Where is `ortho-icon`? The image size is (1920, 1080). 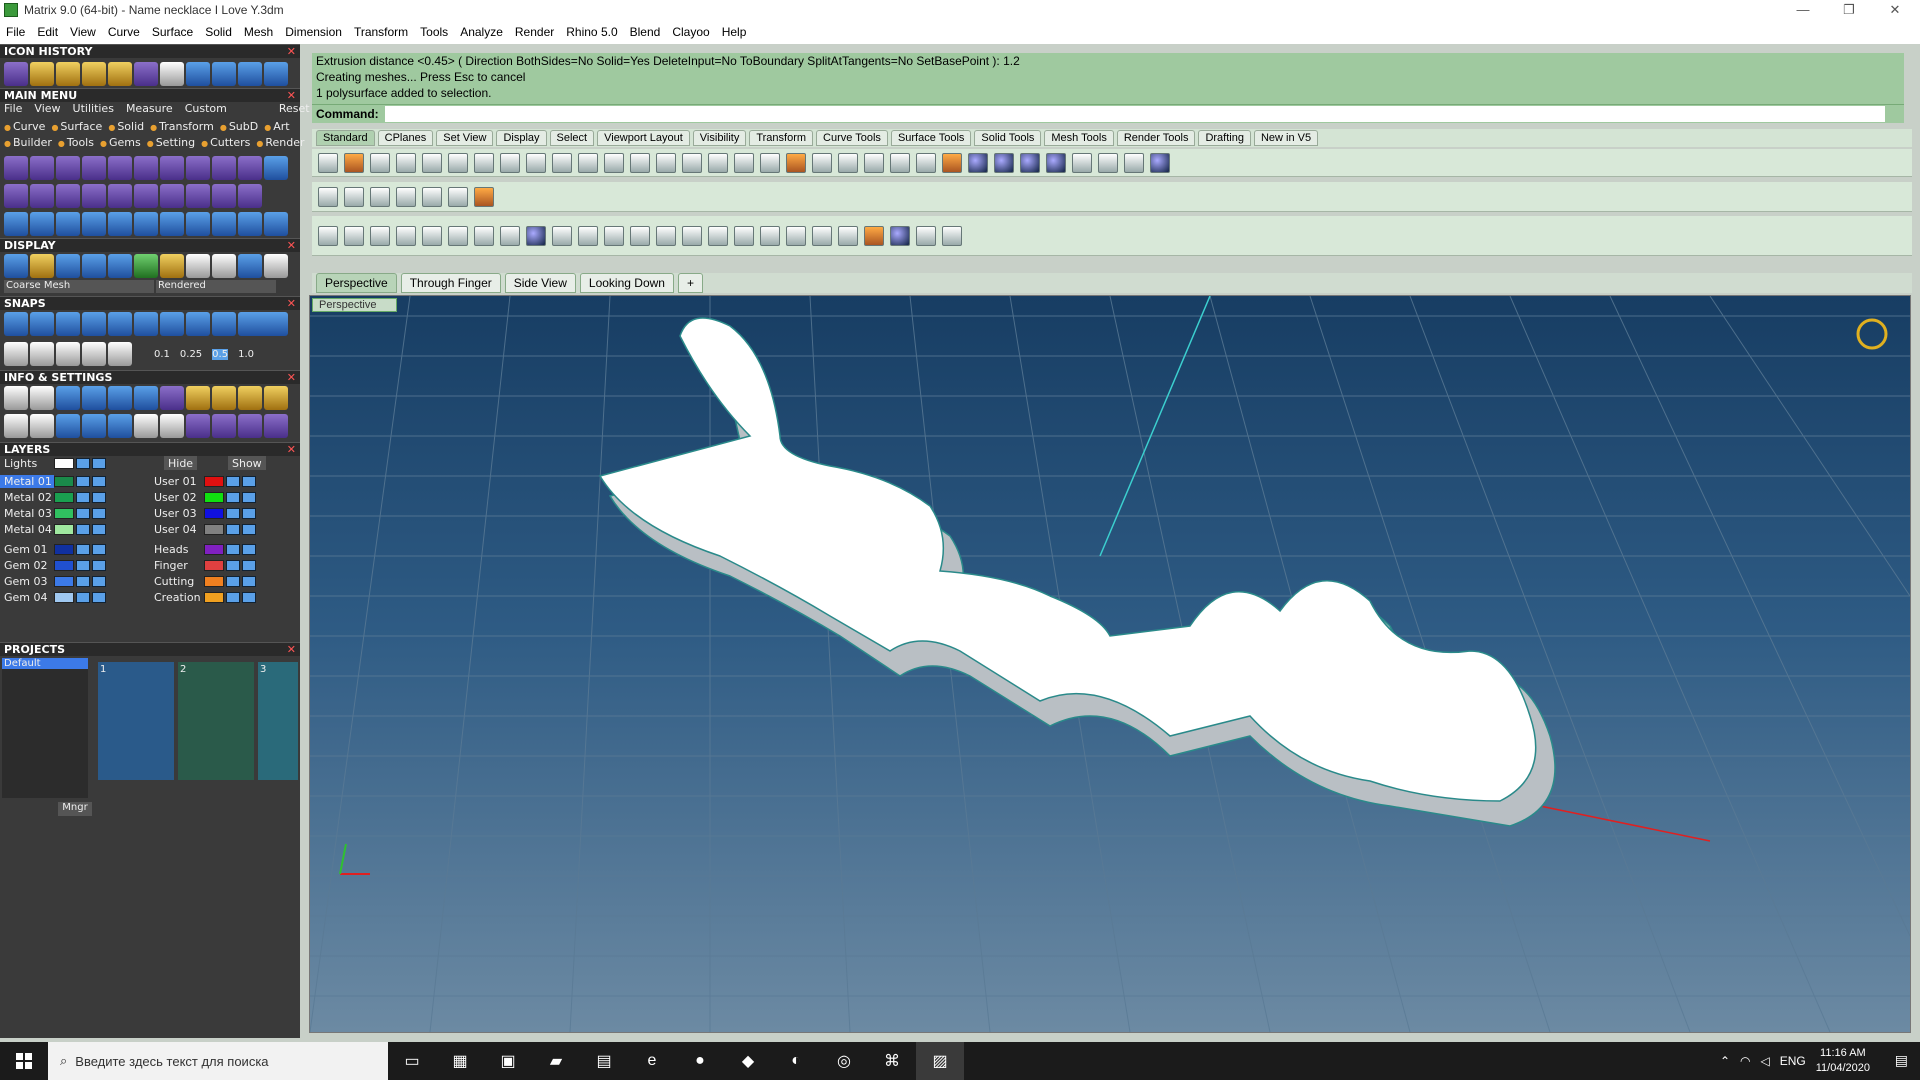
ortho-icon is located at coordinates (263, 324).